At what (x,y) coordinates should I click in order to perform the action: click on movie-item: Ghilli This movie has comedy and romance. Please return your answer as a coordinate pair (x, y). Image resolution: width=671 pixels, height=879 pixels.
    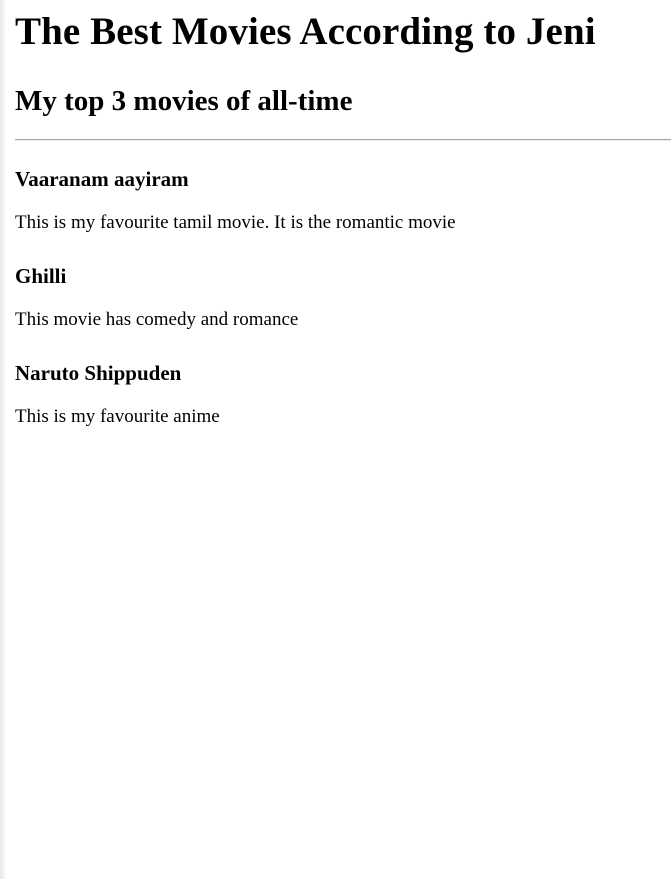
    Looking at the image, I should click on (343, 309).